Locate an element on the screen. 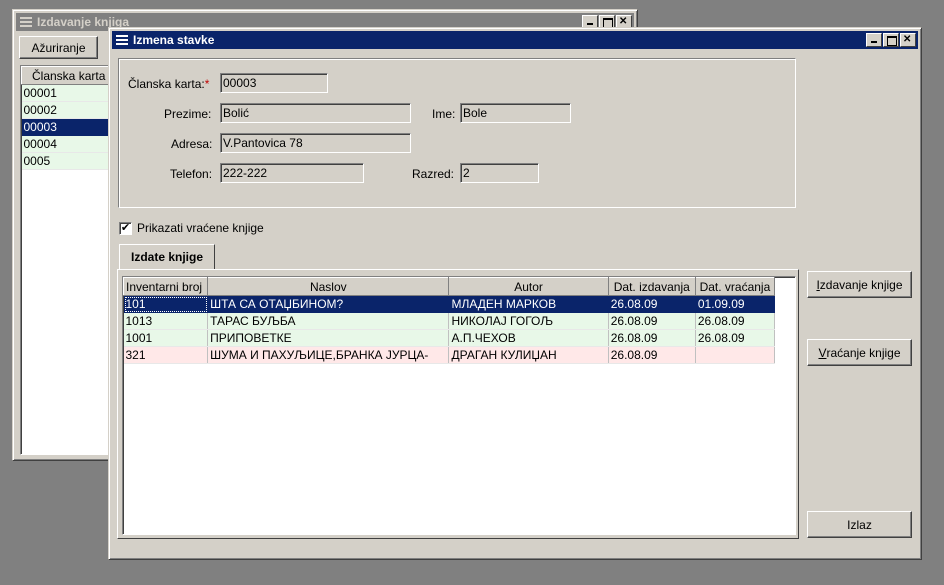 The image size is (944, 585). member-card-cell: 00001 is located at coordinates (70, 93).